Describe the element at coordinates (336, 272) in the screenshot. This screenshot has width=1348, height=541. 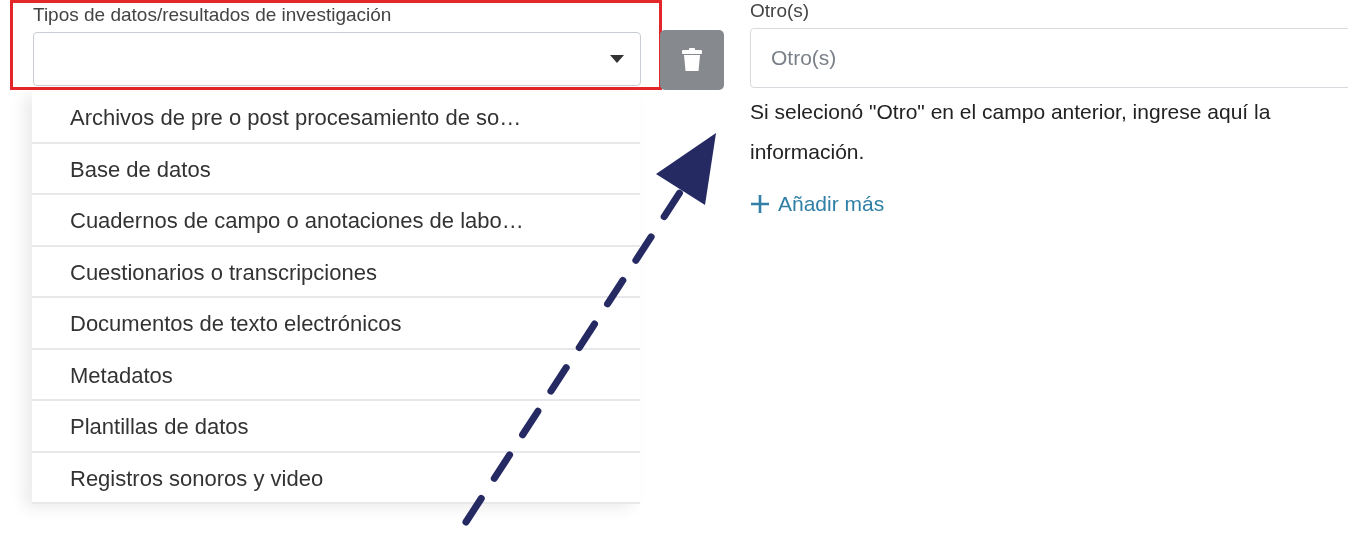
I see `dropdown-option: Cuestionarios o transcripciones` at that location.